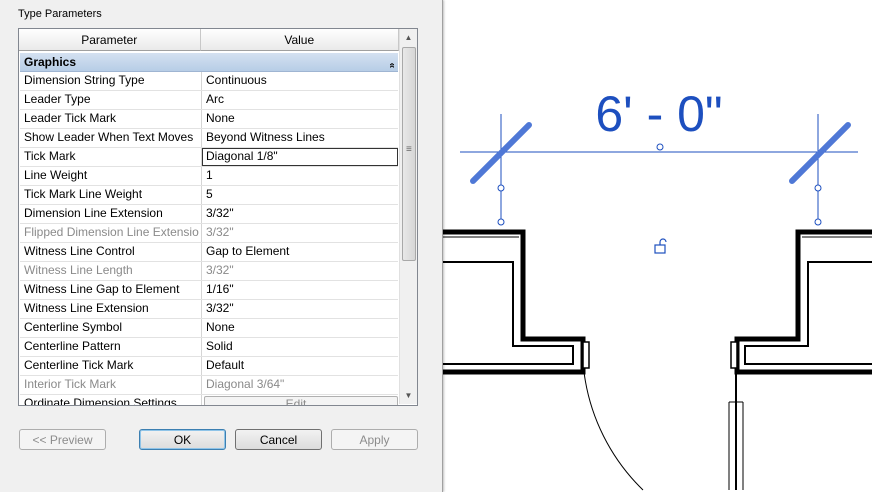 The height and width of the screenshot is (492, 872). I want to click on parameter-row: Tick Mark Diagonal 1/8", so click(209, 157).